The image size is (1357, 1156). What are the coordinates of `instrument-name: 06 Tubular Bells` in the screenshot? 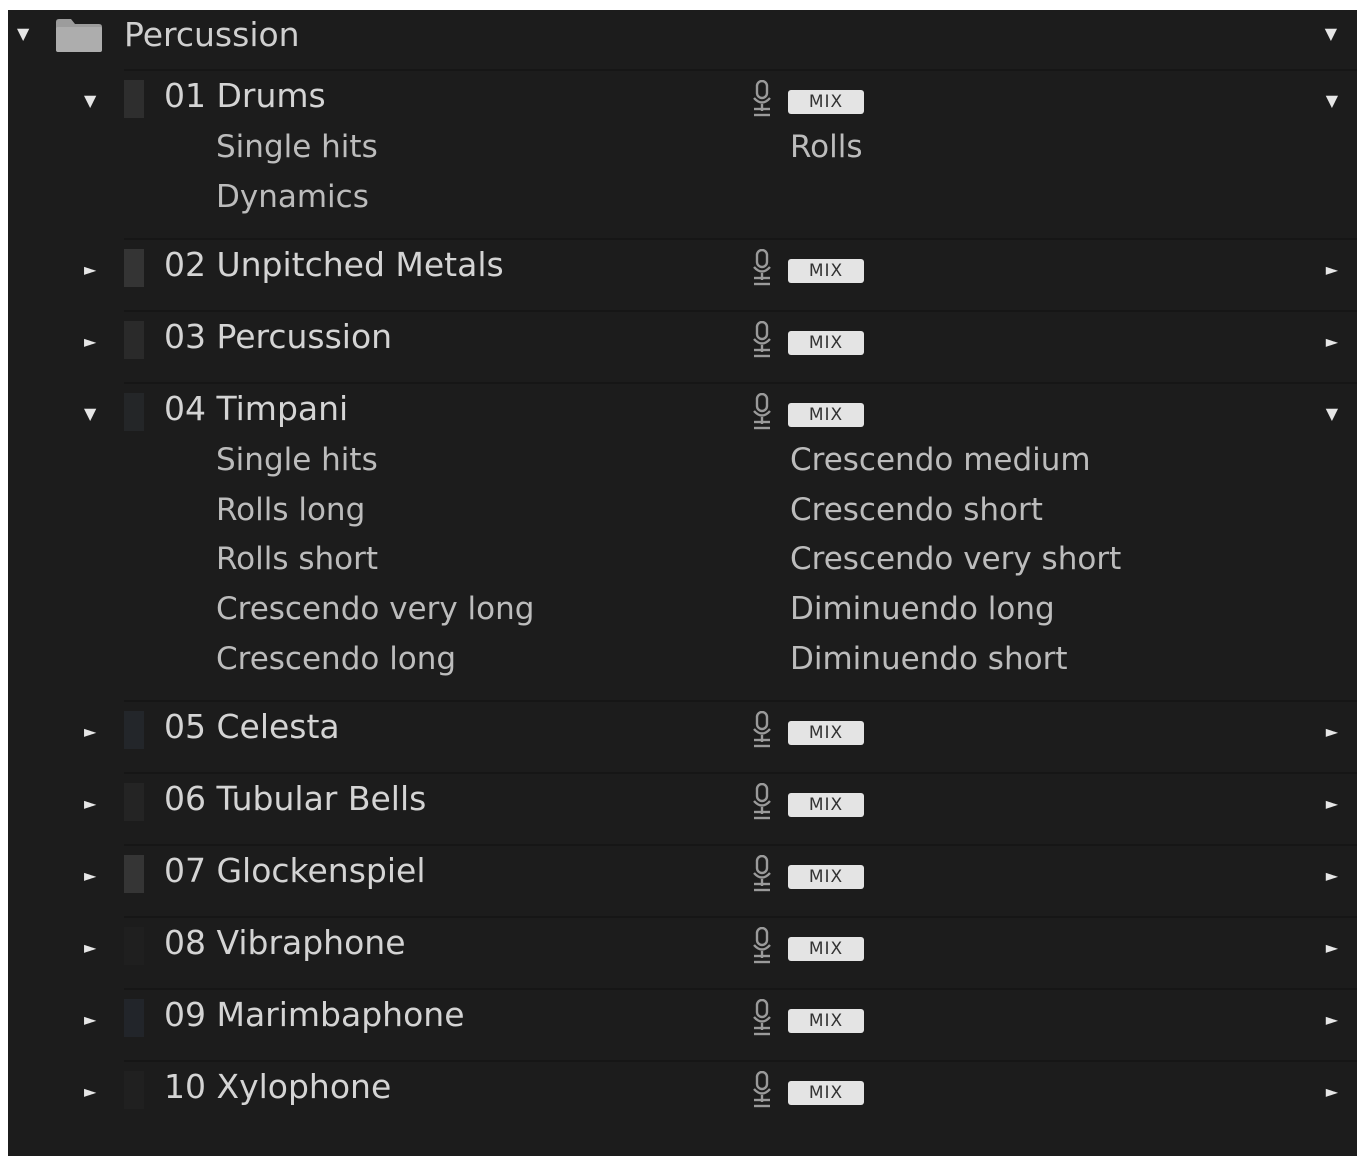 It's located at (295, 799).